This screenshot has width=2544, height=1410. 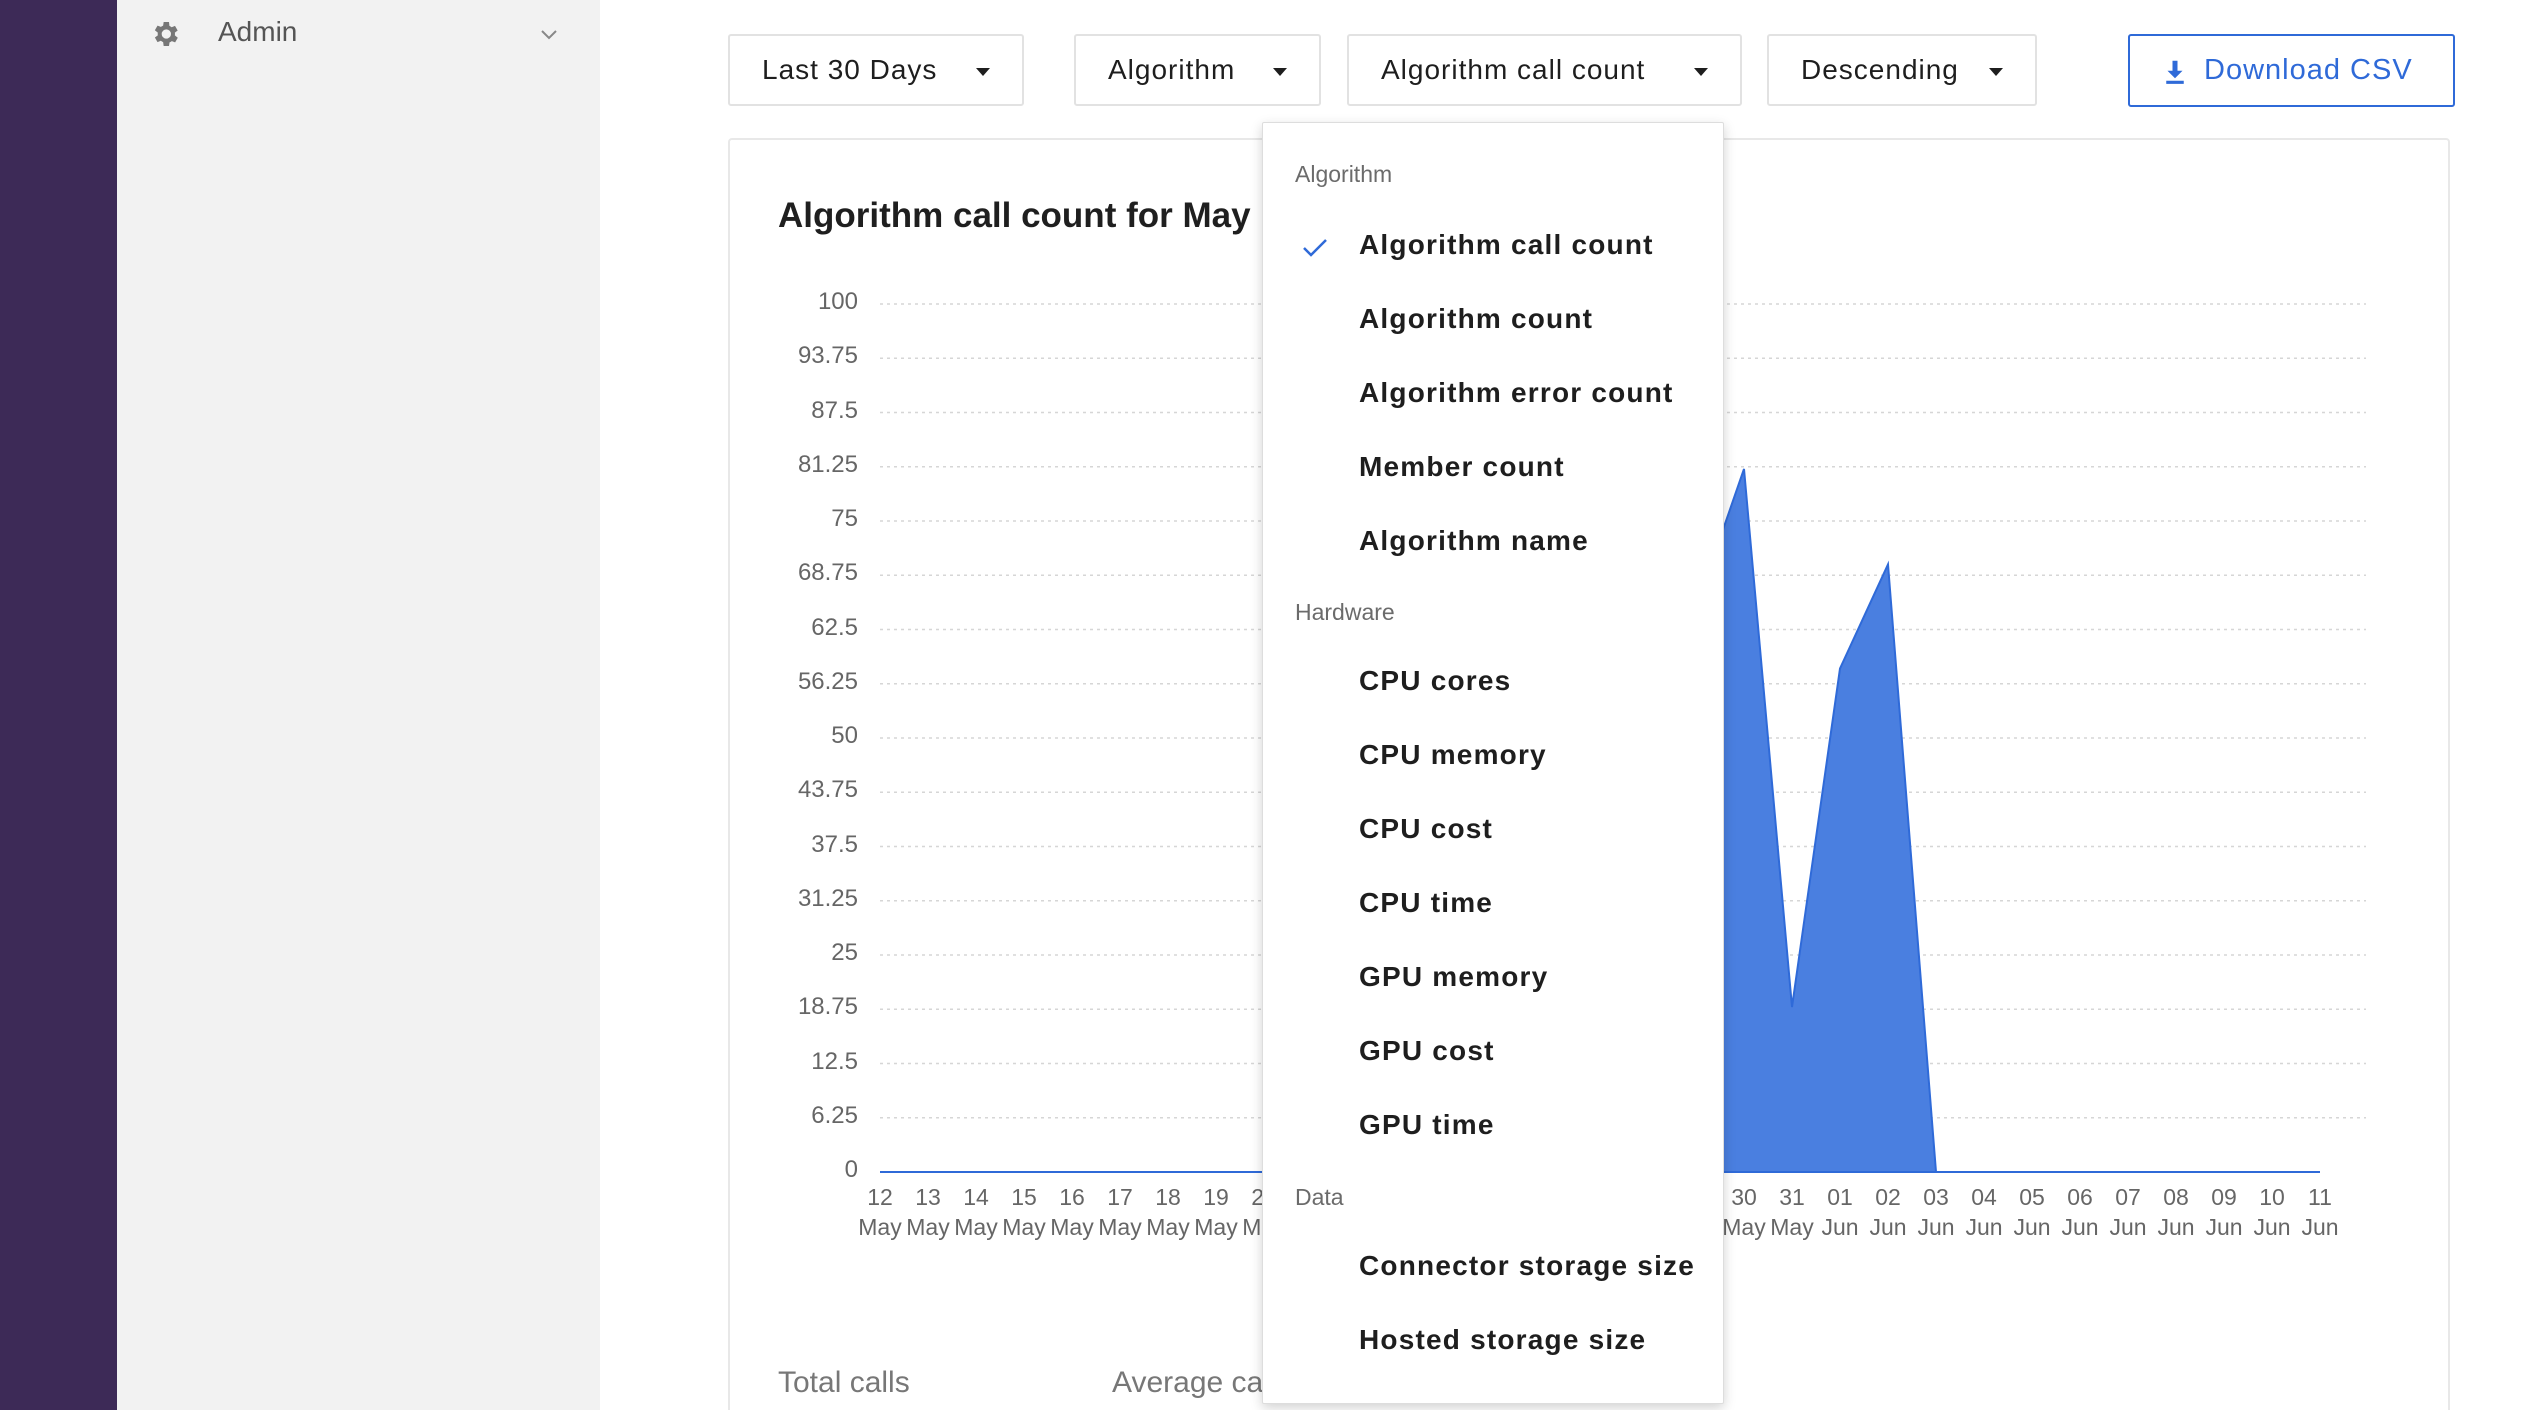 What do you see at coordinates (2080, 1212) in the screenshot?
I see `x-tick-label: 06 Jun` at bounding box center [2080, 1212].